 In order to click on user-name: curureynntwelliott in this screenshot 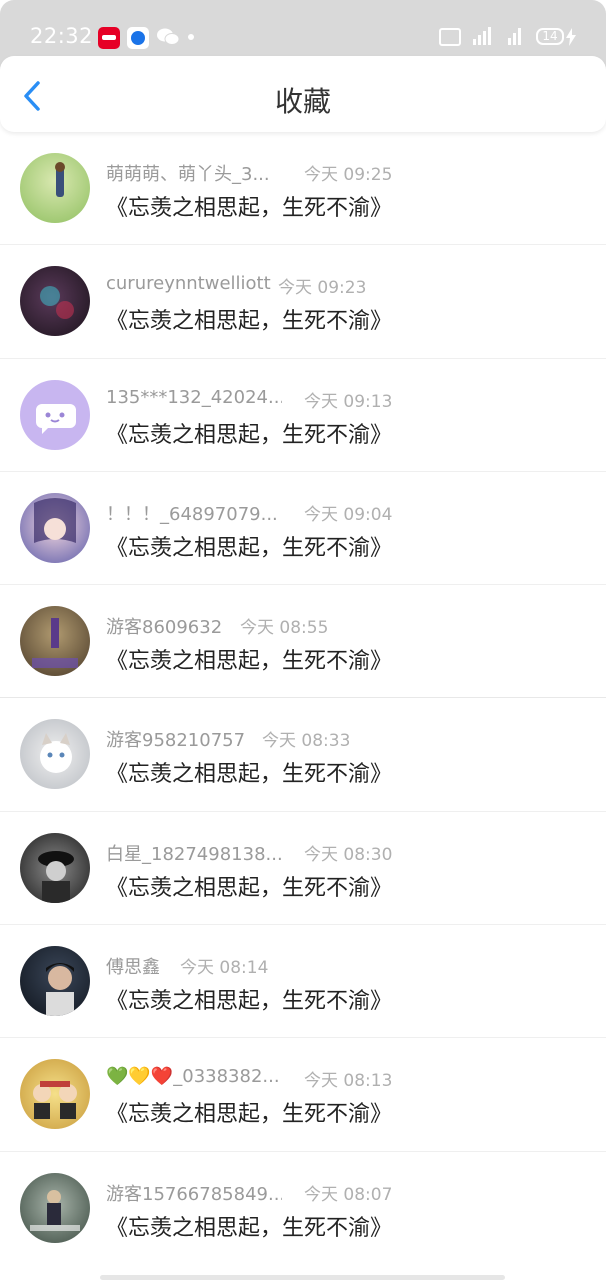, I will do `click(188, 284)`.